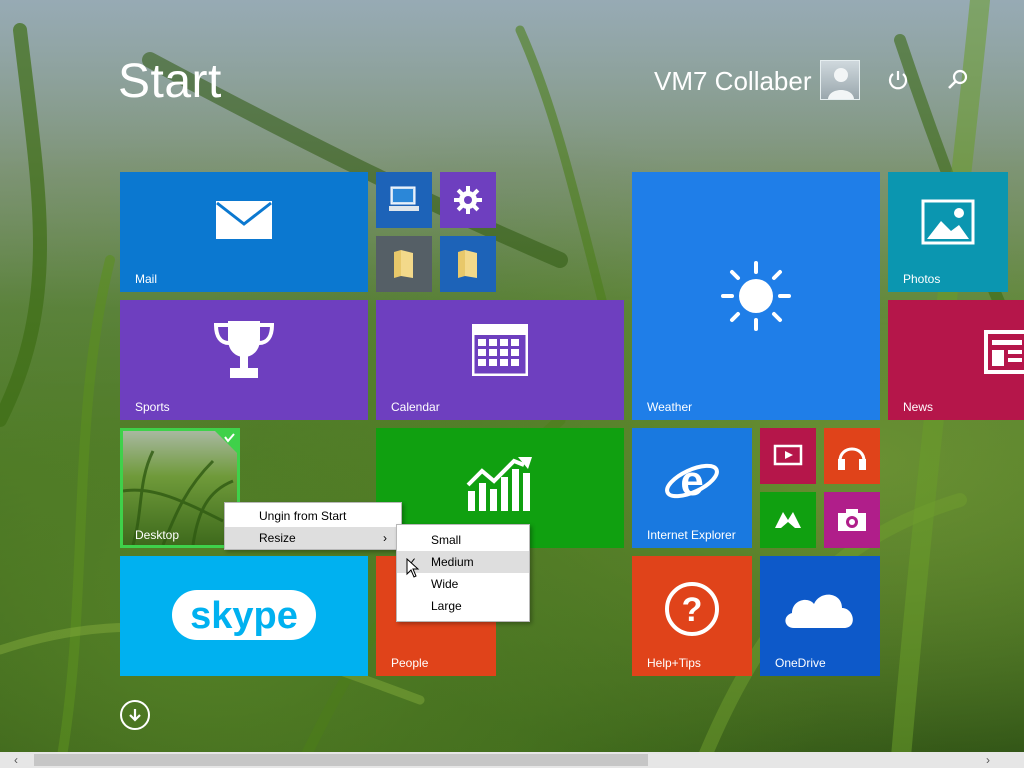 Image resolution: width=1024 pixels, height=768 pixels. I want to click on menu-item-resize: Resize ›, so click(313, 538).